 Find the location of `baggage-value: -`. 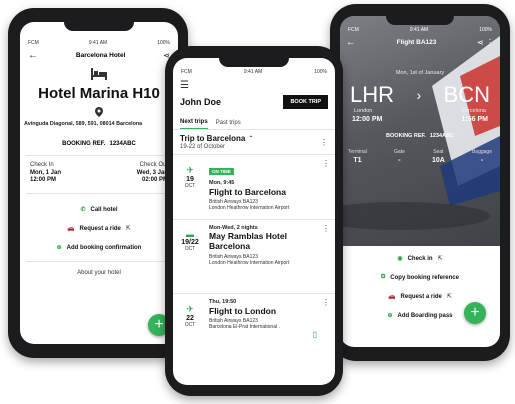

baggage-value: - is located at coordinates (482, 160).